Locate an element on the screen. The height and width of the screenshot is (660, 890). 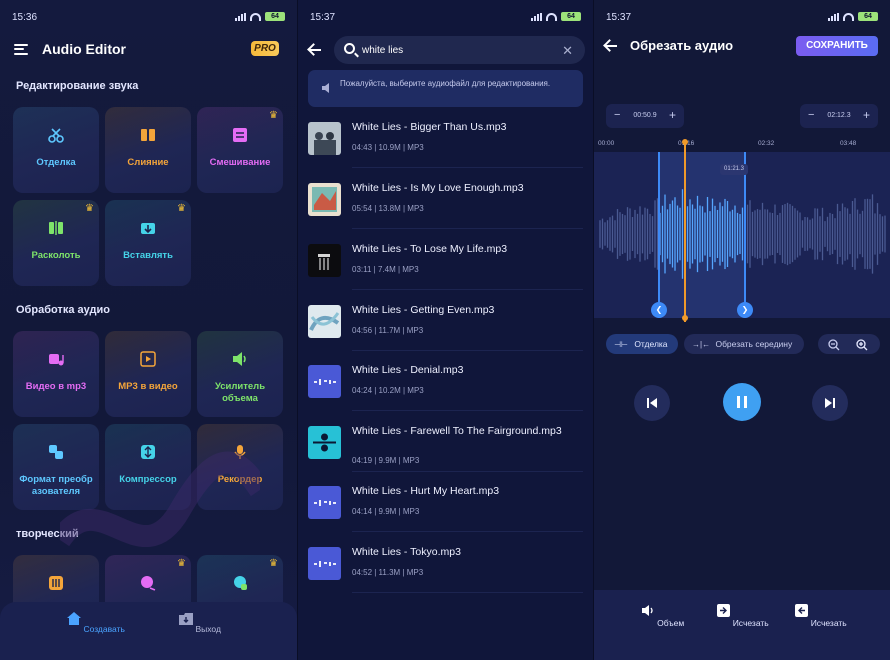
trim-end-handle is located at coordinates (745, 235).